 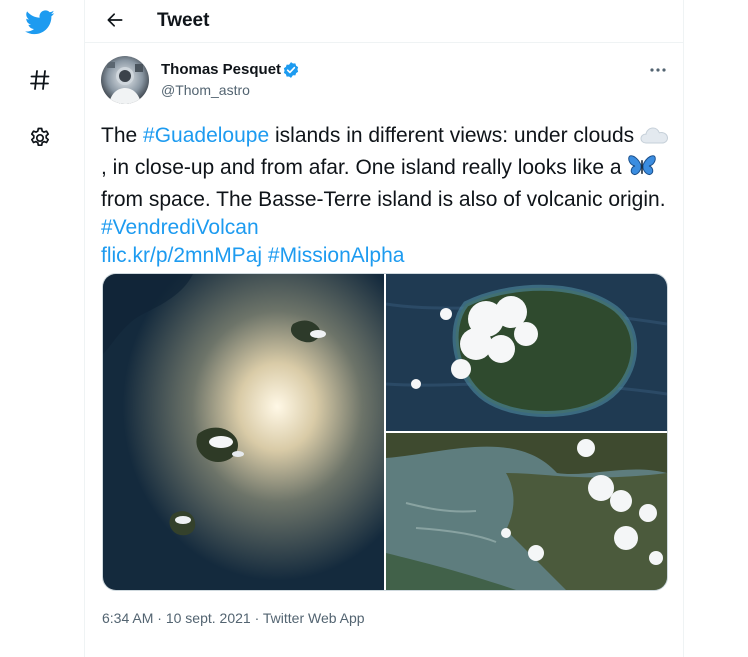 I want to click on photo-link: flic.kr/p/2mnMPaj, so click(x=181, y=255).